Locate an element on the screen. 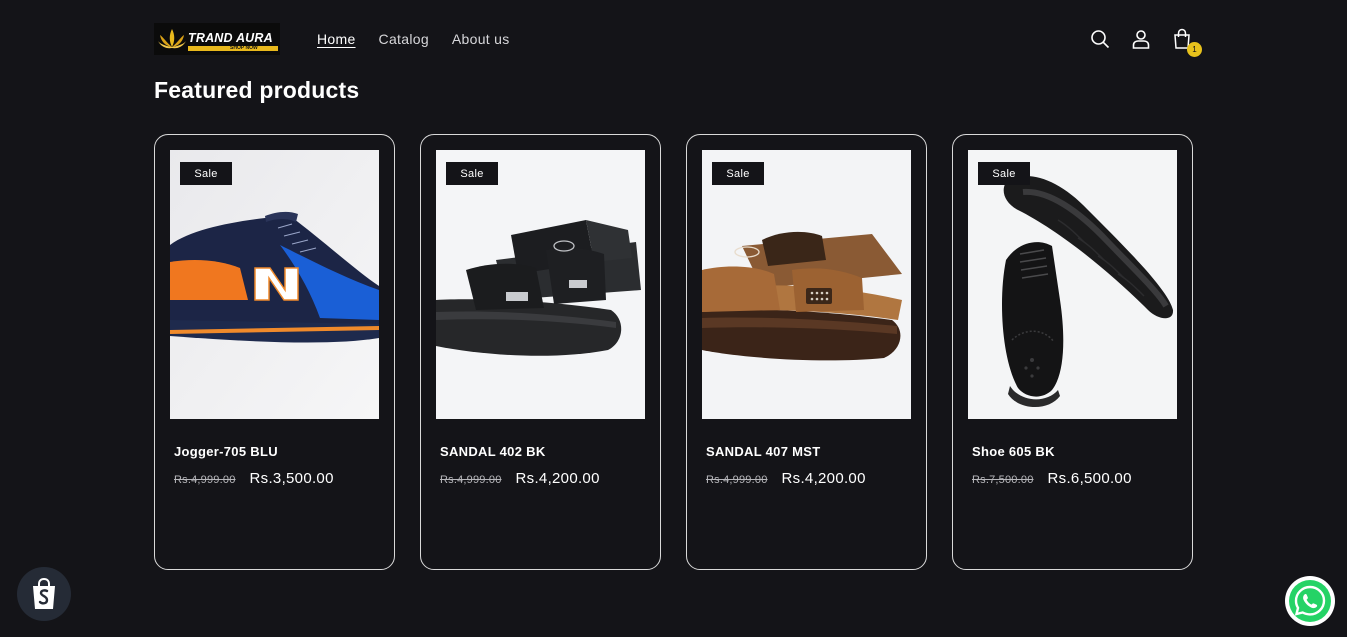 Image resolution: width=1347 pixels, height=637 pixels. blue-orange-sneaker-image is located at coordinates (274, 284).